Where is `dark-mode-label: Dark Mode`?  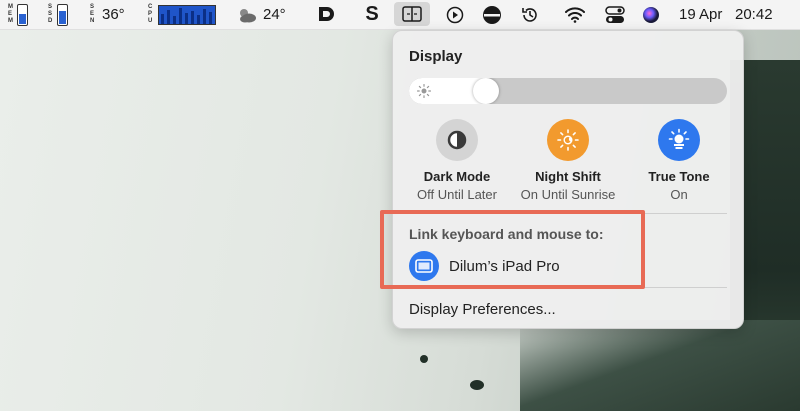
dark-mode-label: Dark Mode is located at coordinates (457, 176).